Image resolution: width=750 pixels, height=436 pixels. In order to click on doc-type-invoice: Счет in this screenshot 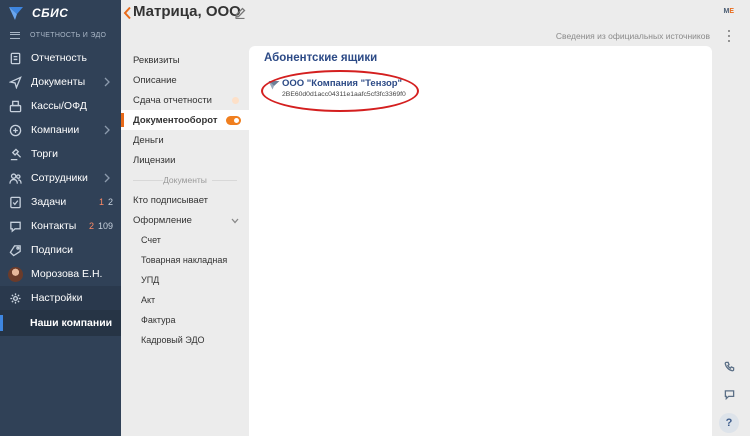, I will do `click(185, 240)`.